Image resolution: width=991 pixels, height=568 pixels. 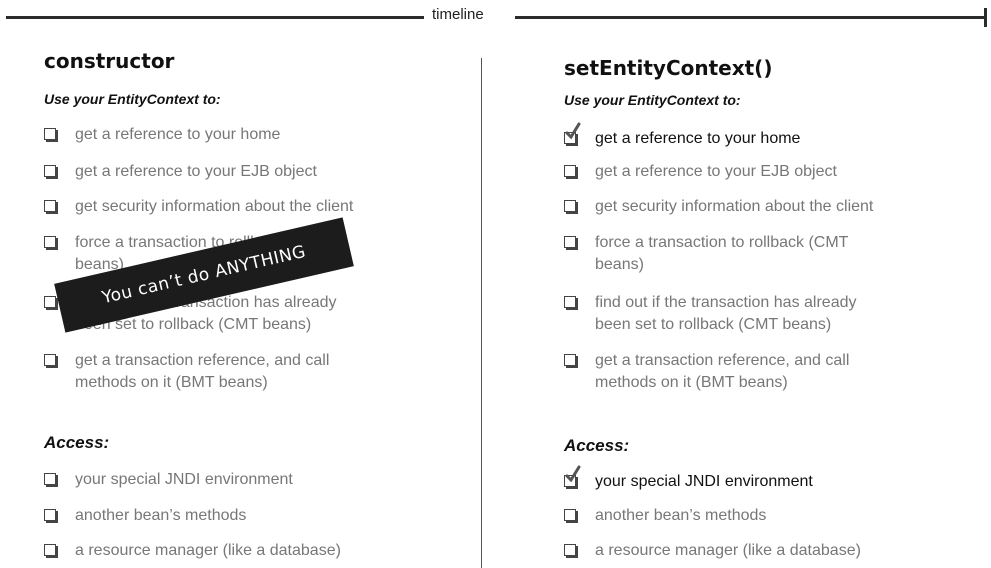 I want to click on set-entity-context-heading: setEntityContext(), so click(x=668, y=68).